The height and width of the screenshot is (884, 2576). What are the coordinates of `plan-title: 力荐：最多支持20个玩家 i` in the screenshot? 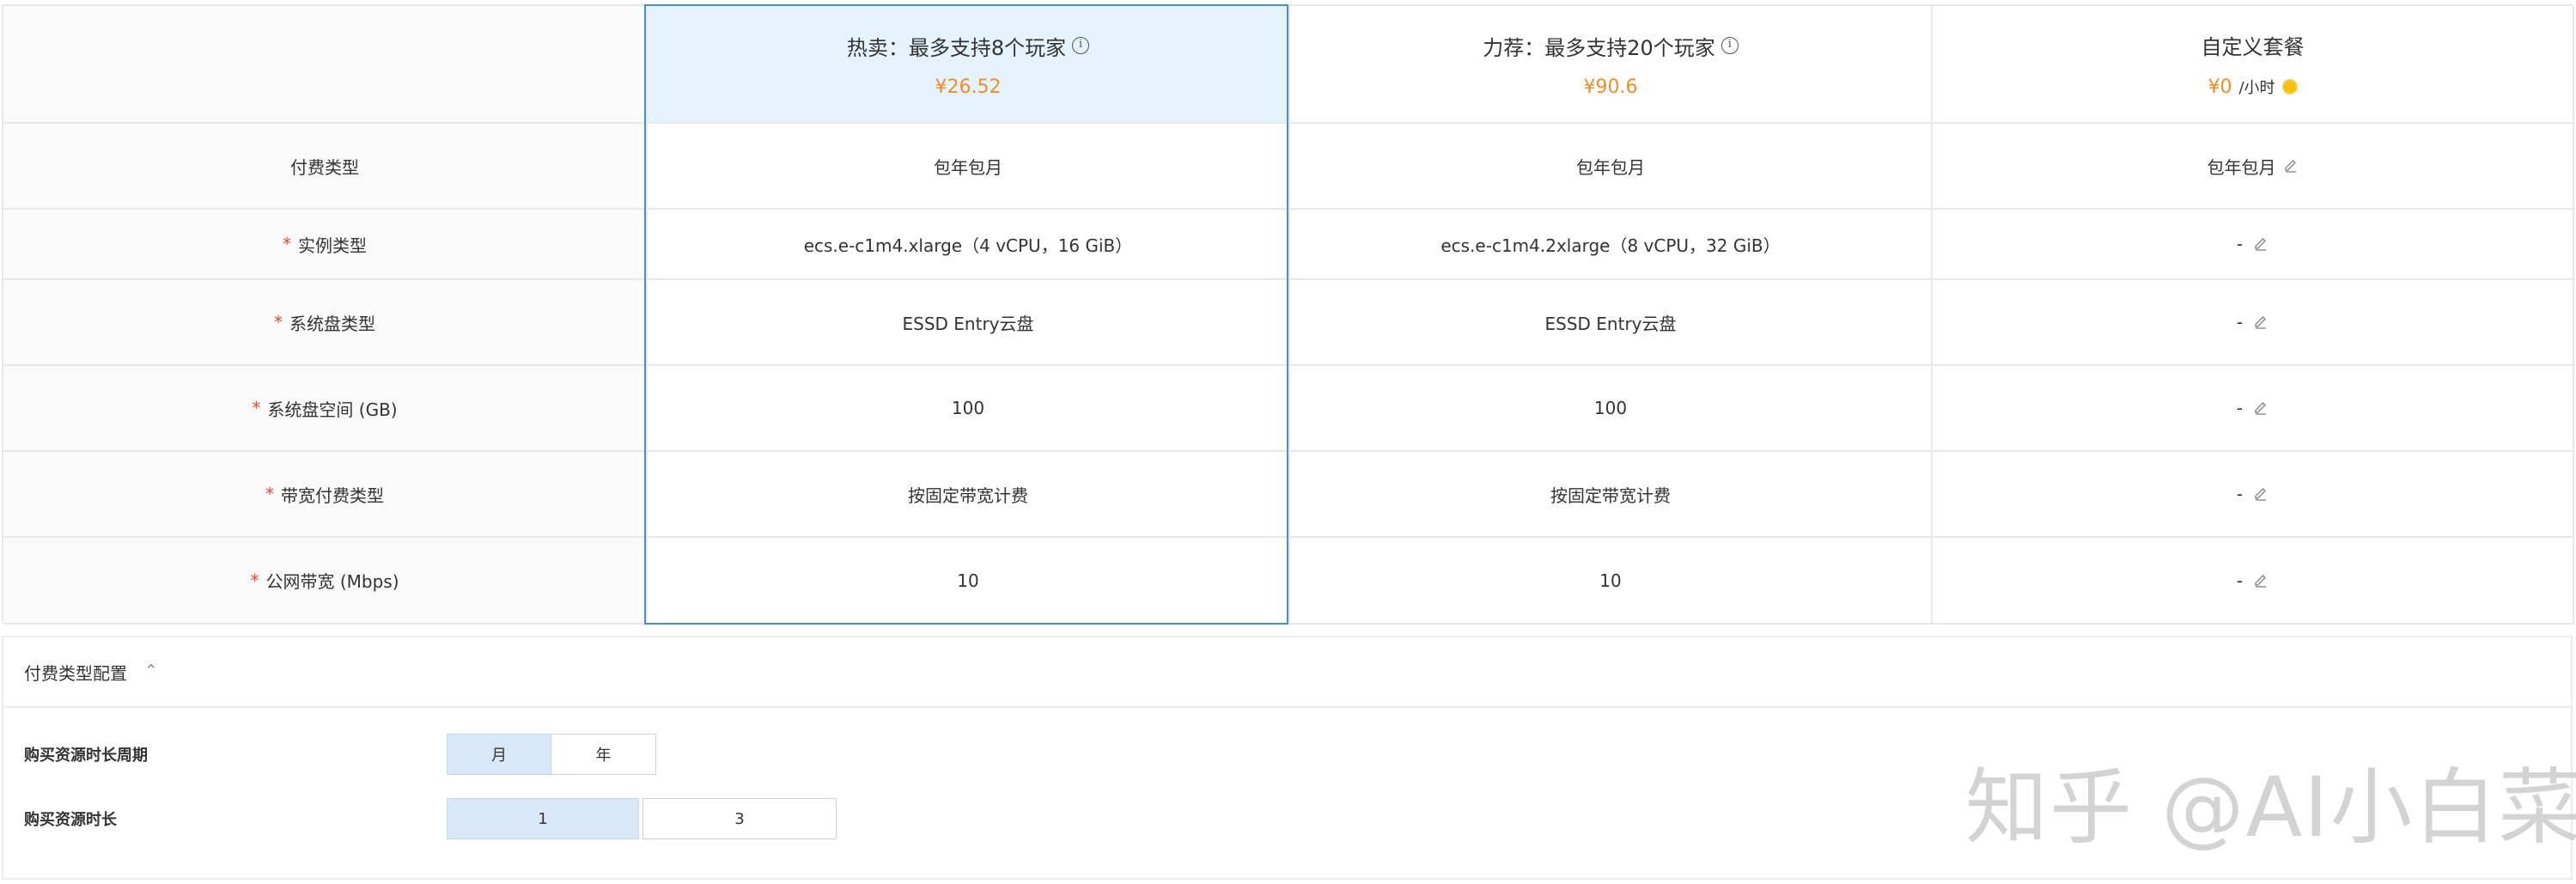 It's located at (1611, 46).